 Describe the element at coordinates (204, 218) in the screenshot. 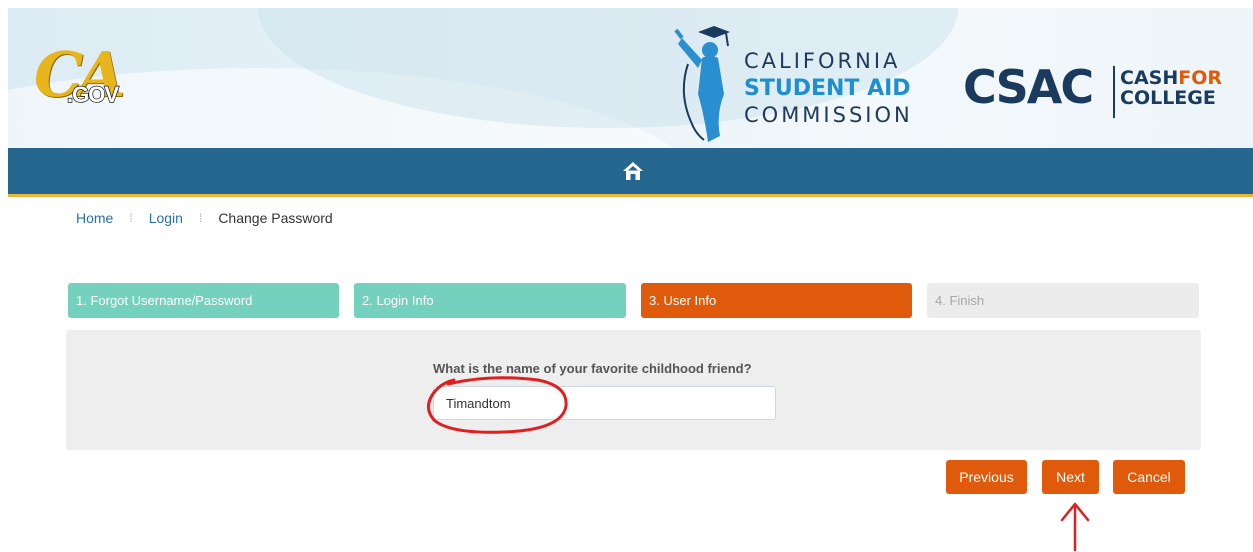

I see `breadcrumb: Home ⁞ Login ⁞ Change Password` at that location.